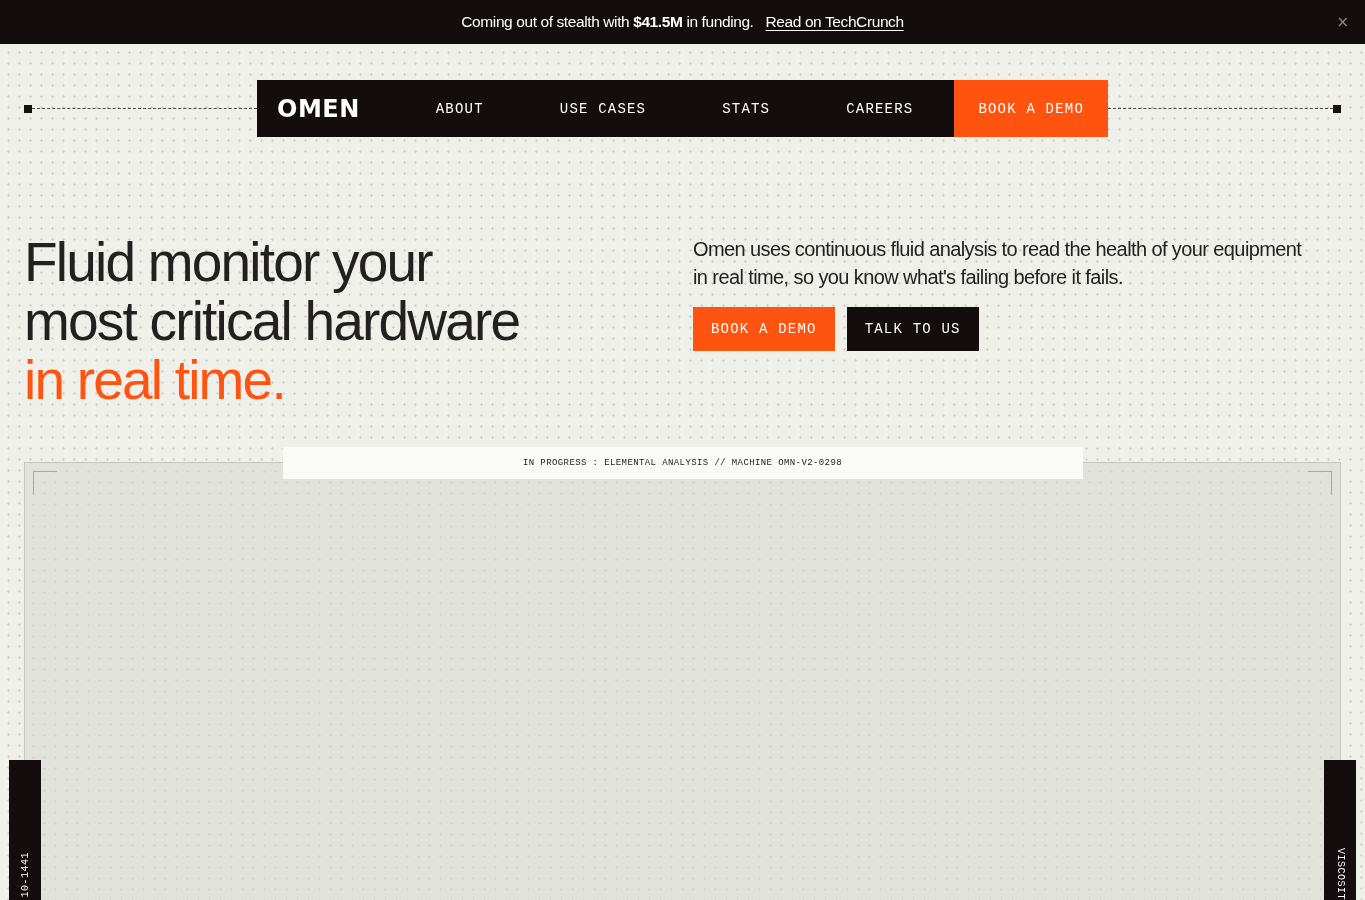 This screenshot has height=900, width=1365. What do you see at coordinates (1340, 874) in the screenshot?
I see `side-strip-label: VISCOSIT` at bounding box center [1340, 874].